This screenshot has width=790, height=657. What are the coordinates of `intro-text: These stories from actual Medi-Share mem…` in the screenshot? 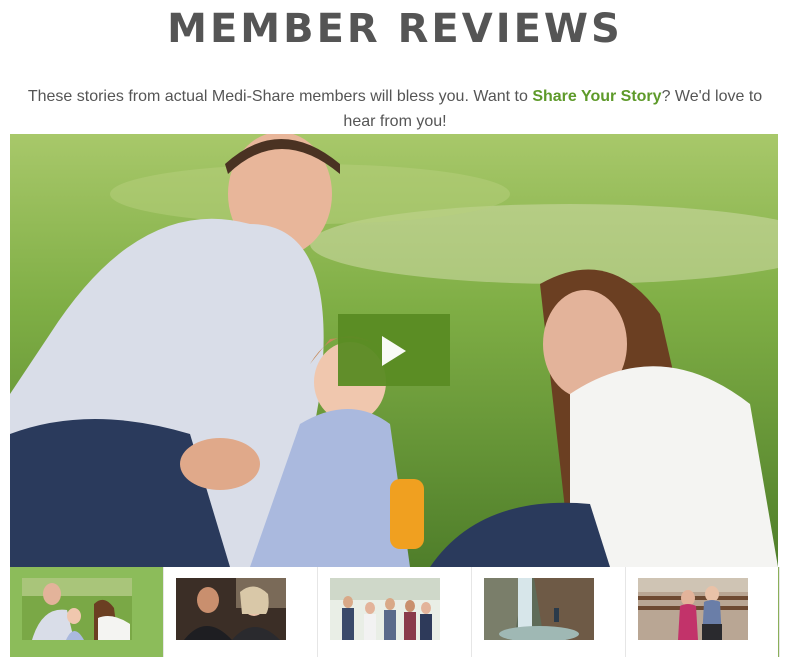 It's located at (395, 109).